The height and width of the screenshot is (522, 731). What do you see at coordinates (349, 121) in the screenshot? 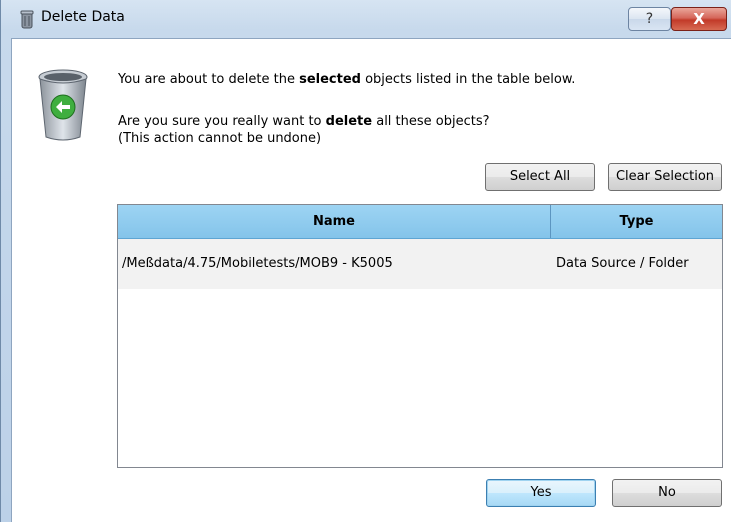
I see `message-emphasis: delete` at bounding box center [349, 121].